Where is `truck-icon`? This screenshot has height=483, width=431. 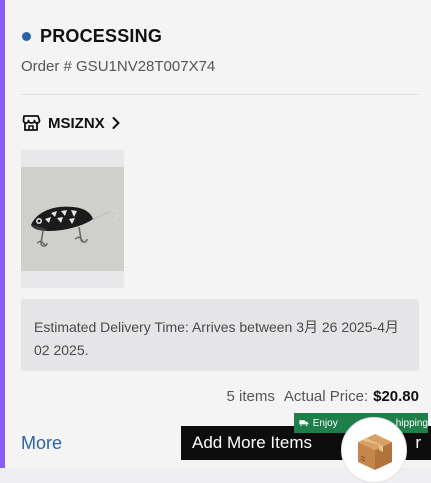 truck-icon is located at coordinates (304, 423).